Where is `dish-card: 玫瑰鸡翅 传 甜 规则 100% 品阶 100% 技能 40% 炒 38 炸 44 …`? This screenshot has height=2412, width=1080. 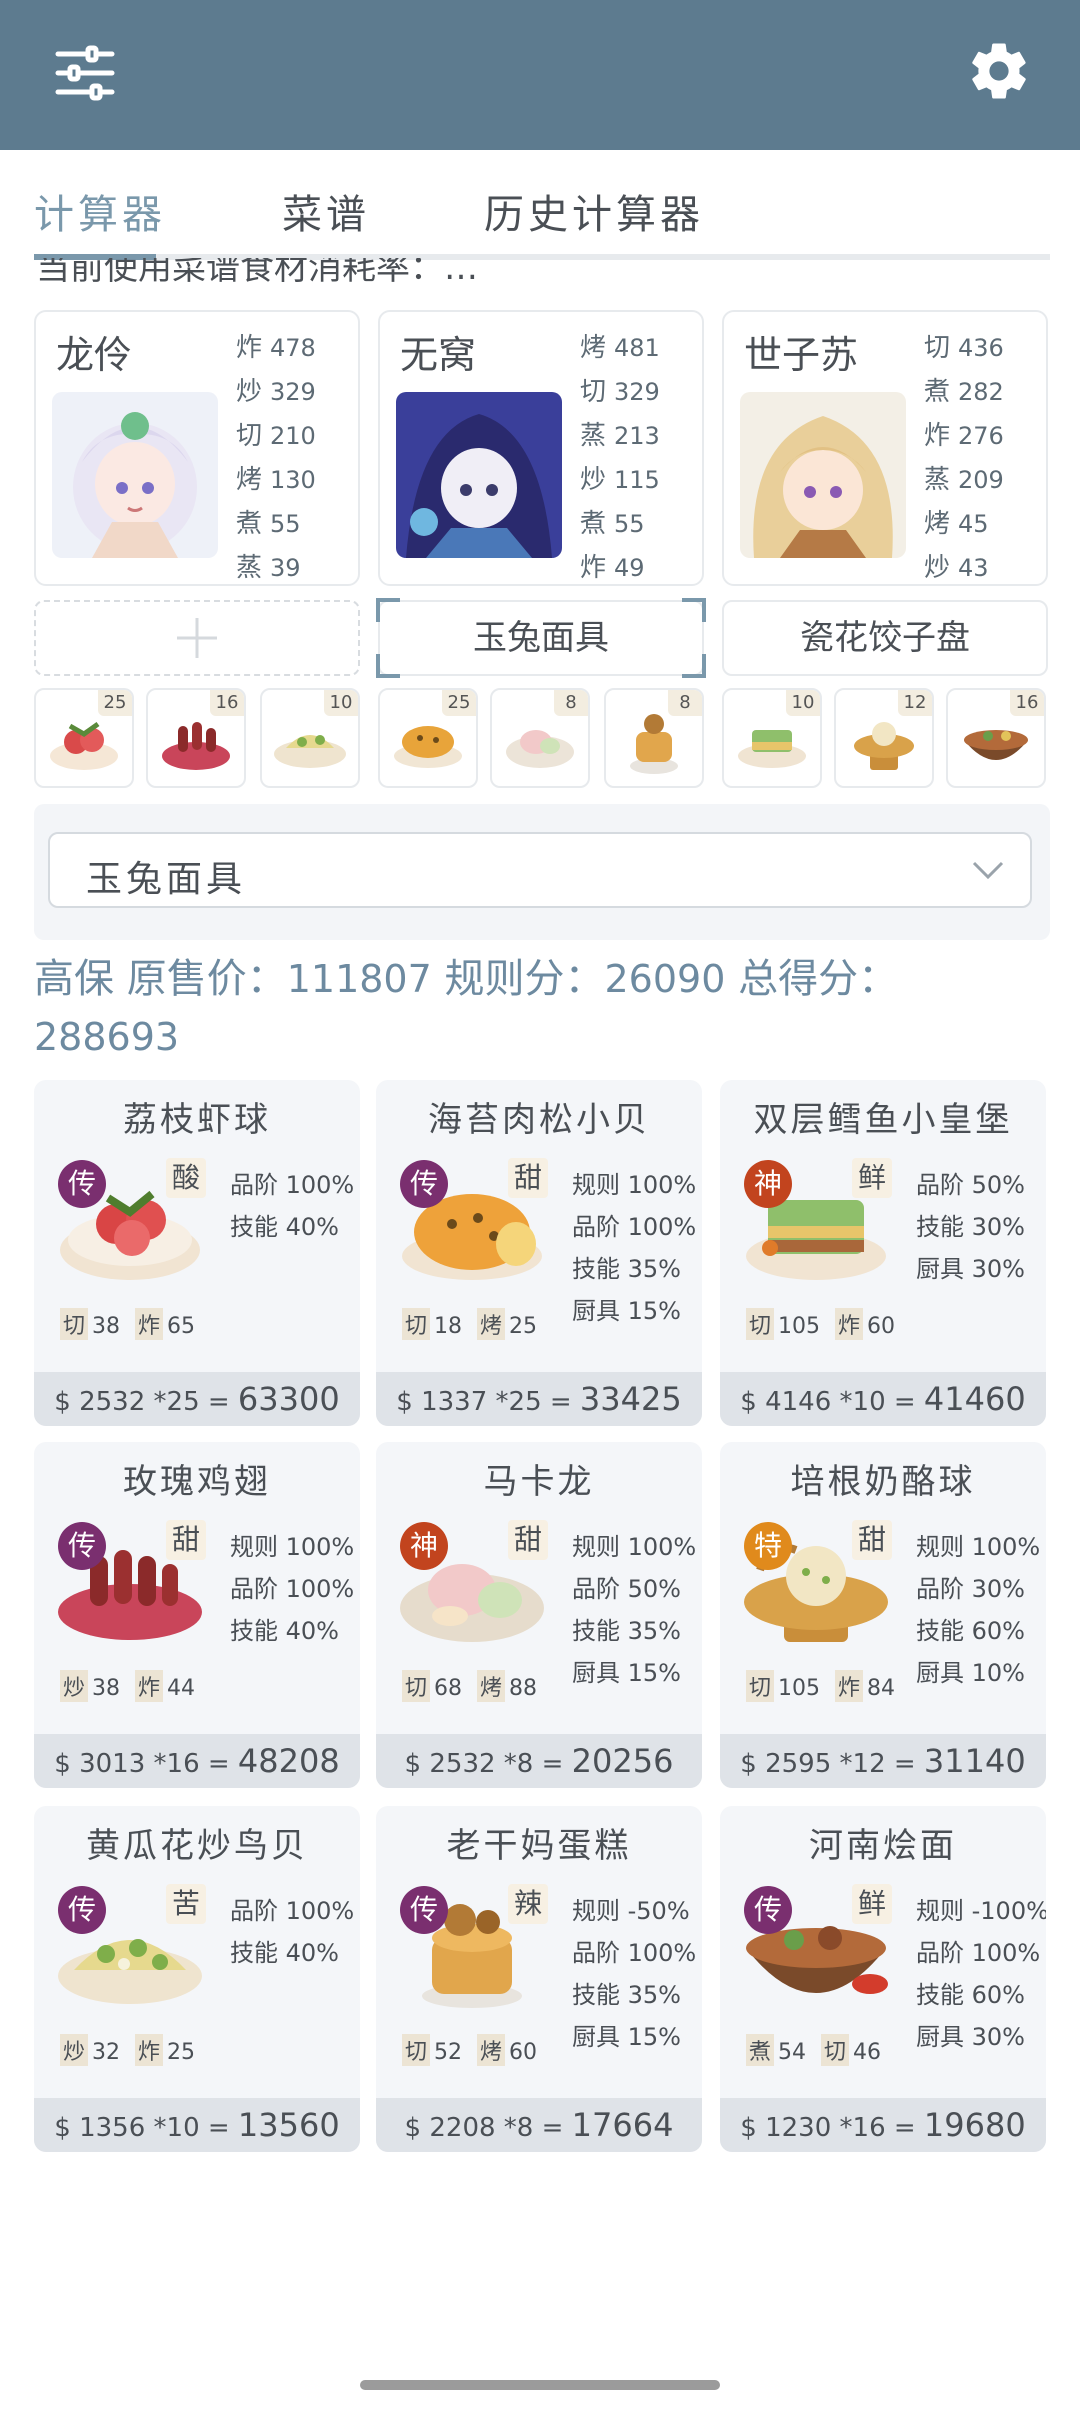
dish-card: 玫瑰鸡翅 传 甜 规则 100% 品阶 100% 技能 40% 炒 38 炸 44 … is located at coordinates (197, 1615).